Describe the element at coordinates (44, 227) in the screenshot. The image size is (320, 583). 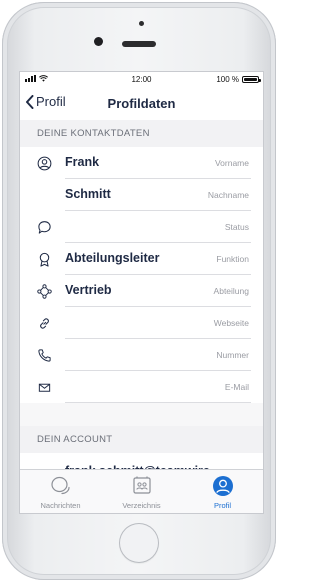
I see `speech-bubble-icon` at that location.